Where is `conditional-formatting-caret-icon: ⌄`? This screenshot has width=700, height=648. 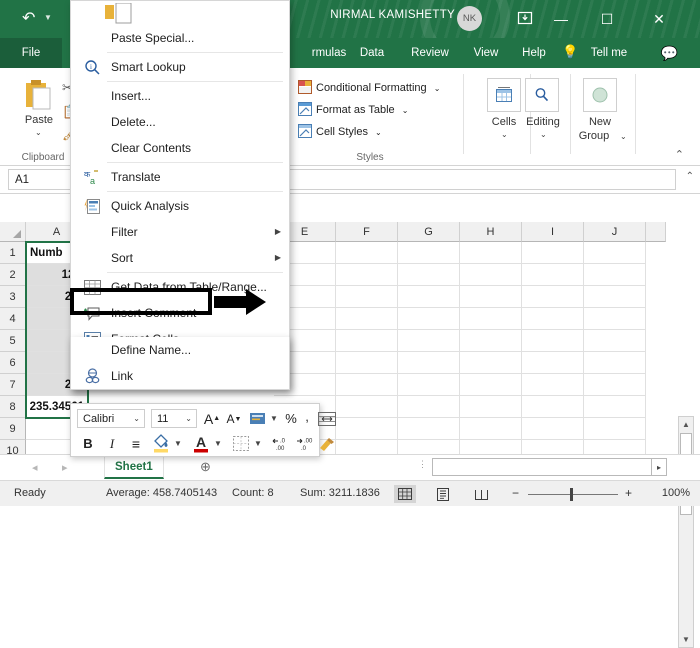
conditional-formatting-caret-icon: ⌄ is located at coordinates (437, 88).